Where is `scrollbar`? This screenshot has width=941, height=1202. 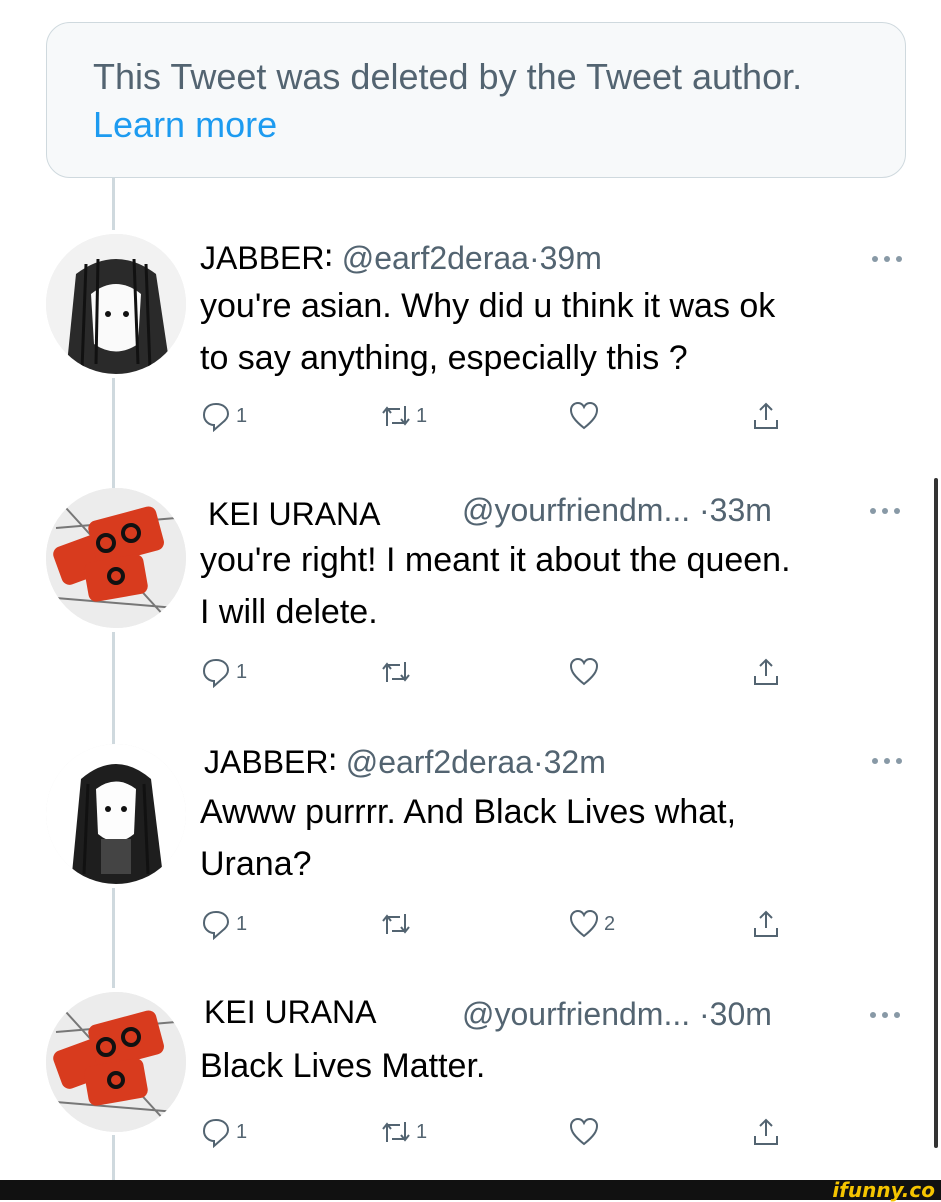 scrollbar is located at coordinates (936, 813).